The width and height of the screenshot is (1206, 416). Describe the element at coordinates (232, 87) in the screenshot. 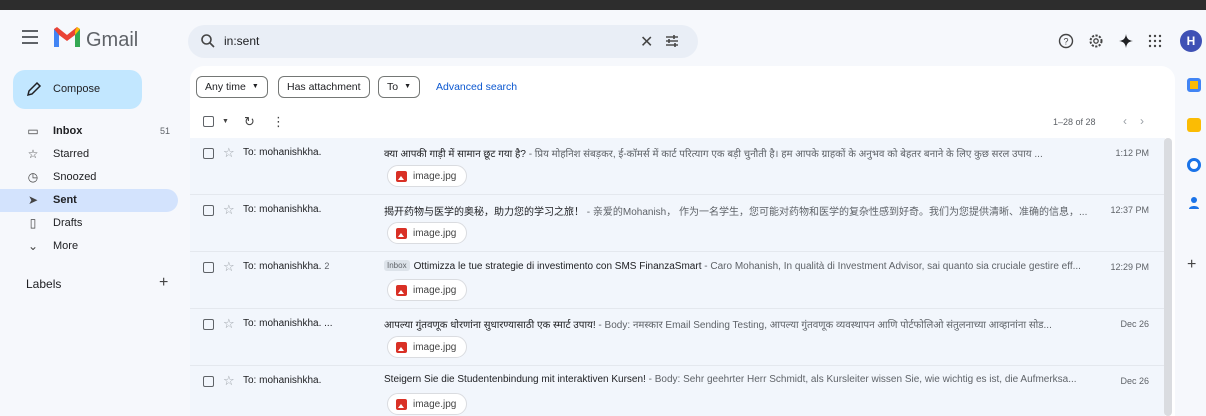

I see `any-time-filter: Any time ▼` at that location.